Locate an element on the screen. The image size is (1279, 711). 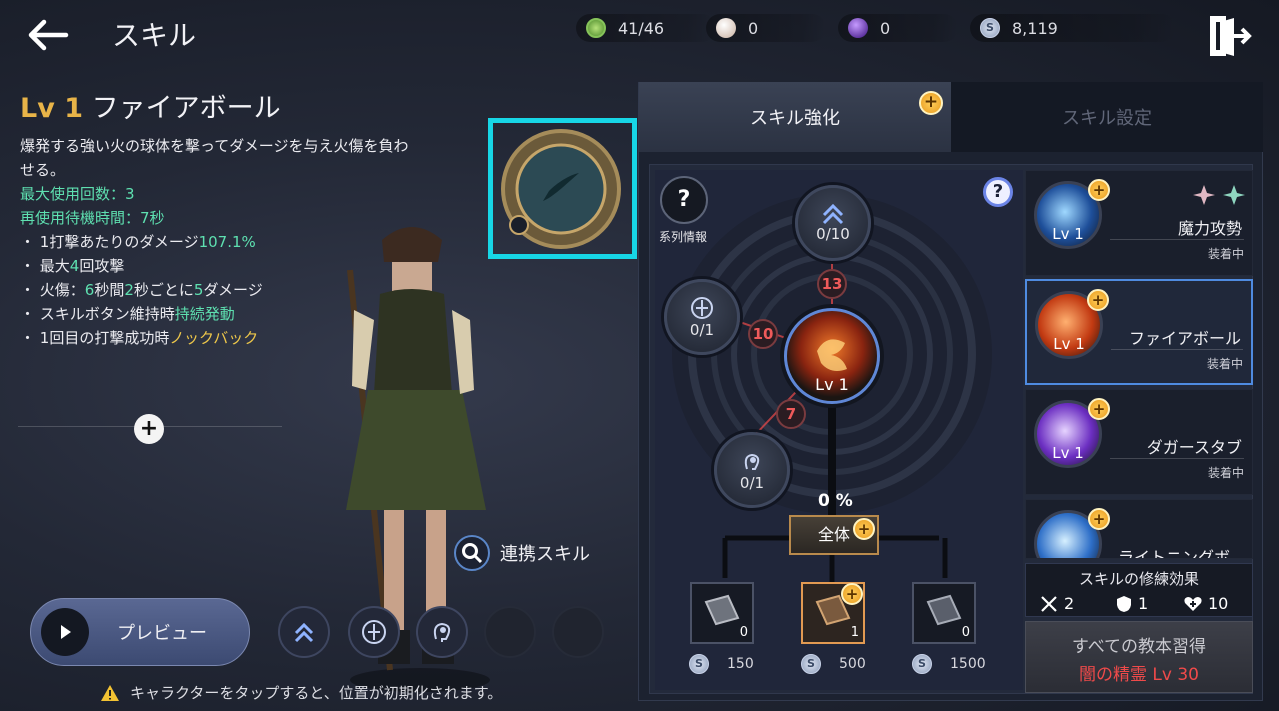
cost-value: 150 is located at coordinates (740, 664).